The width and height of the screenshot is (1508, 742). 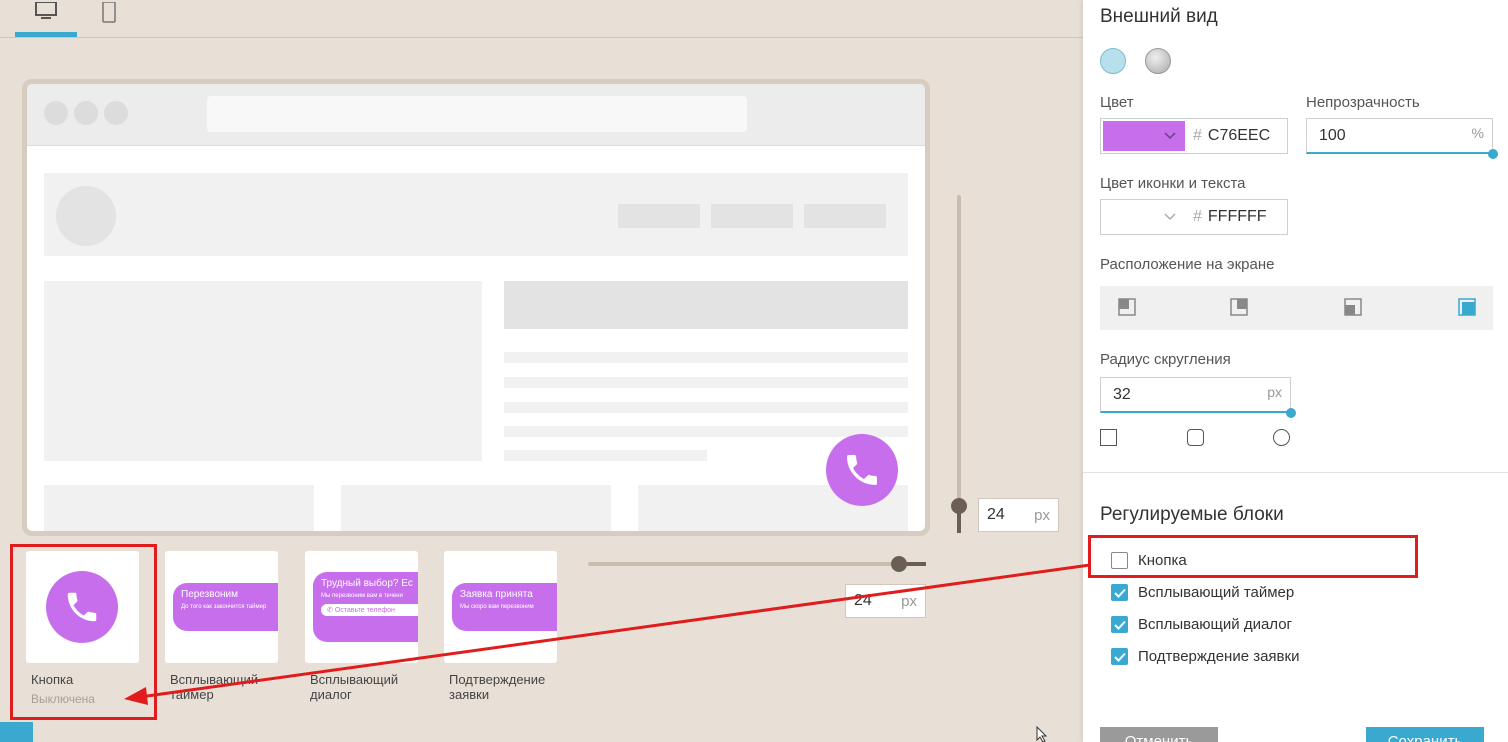 I want to click on toggle-timer-label: Всплывающий таймер, so click(x=1216, y=592).